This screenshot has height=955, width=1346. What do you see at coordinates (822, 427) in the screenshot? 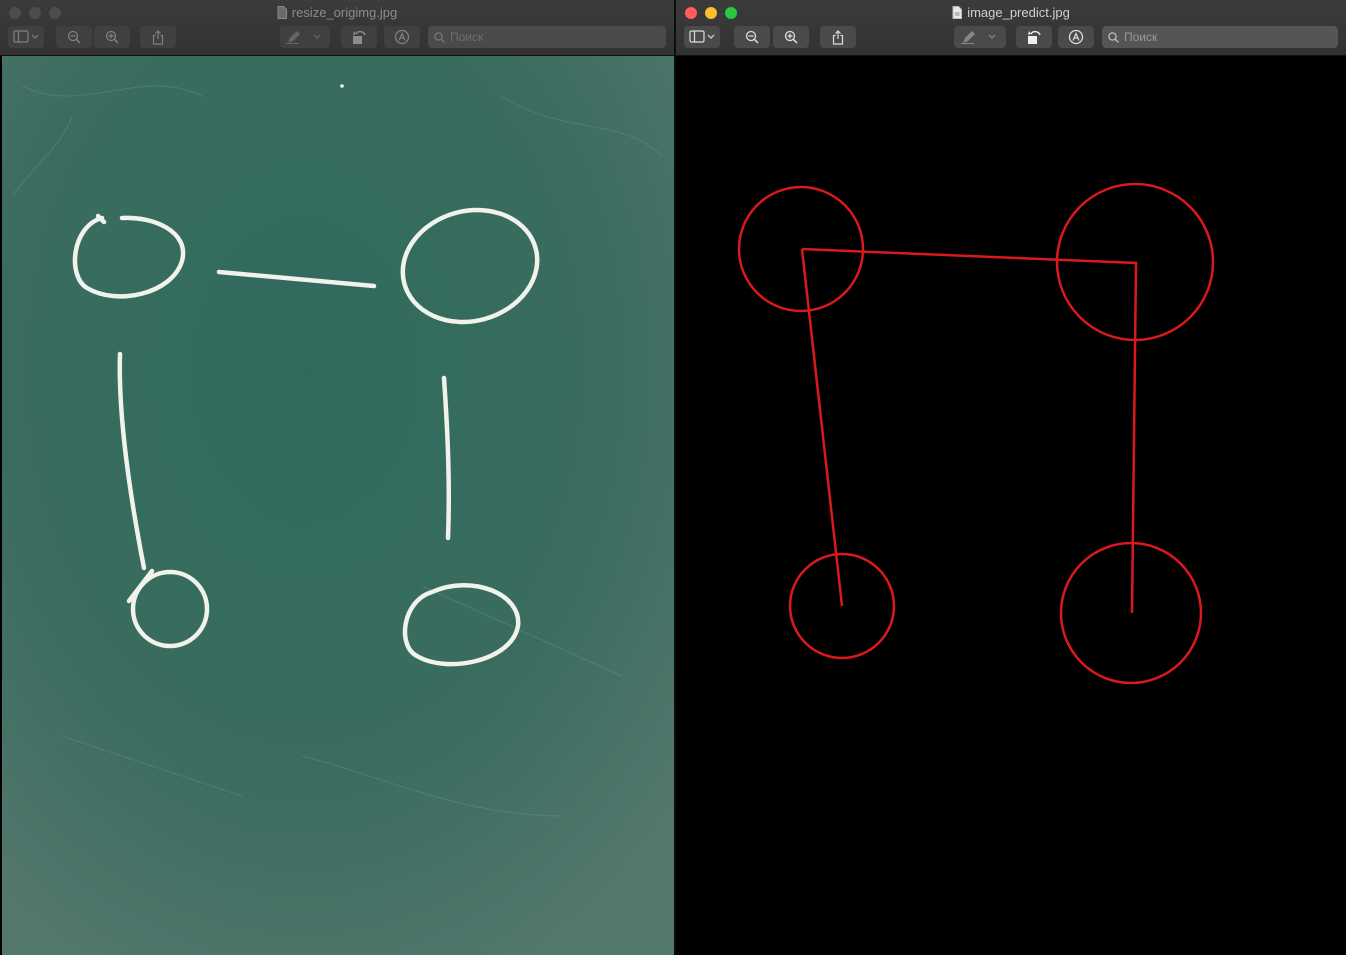
I see `edge-line` at bounding box center [822, 427].